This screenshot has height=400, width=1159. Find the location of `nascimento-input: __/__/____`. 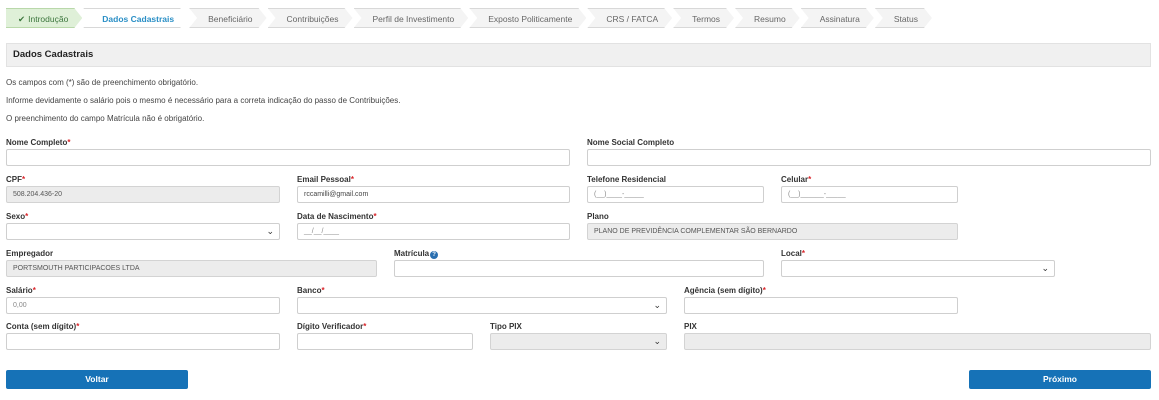

nascimento-input: __/__/____ is located at coordinates (433, 231).